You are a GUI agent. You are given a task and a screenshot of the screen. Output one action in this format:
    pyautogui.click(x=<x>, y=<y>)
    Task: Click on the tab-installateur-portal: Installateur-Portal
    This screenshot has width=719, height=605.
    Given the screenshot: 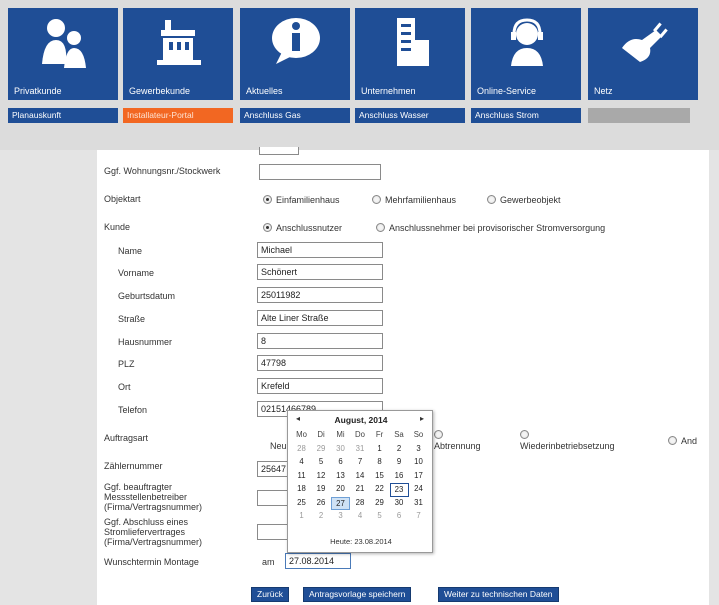 What is the action you would take?
    pyautogui.click(x=178, y=115)
    